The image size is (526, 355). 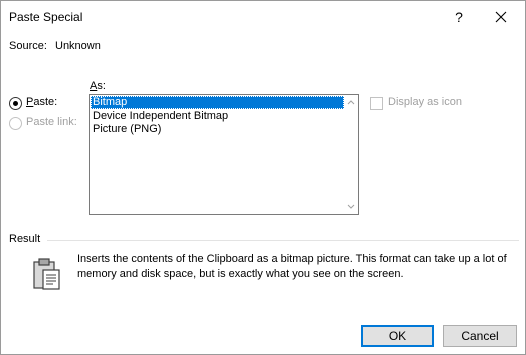 I want to click on close-icon, so click(x=501, y=17).